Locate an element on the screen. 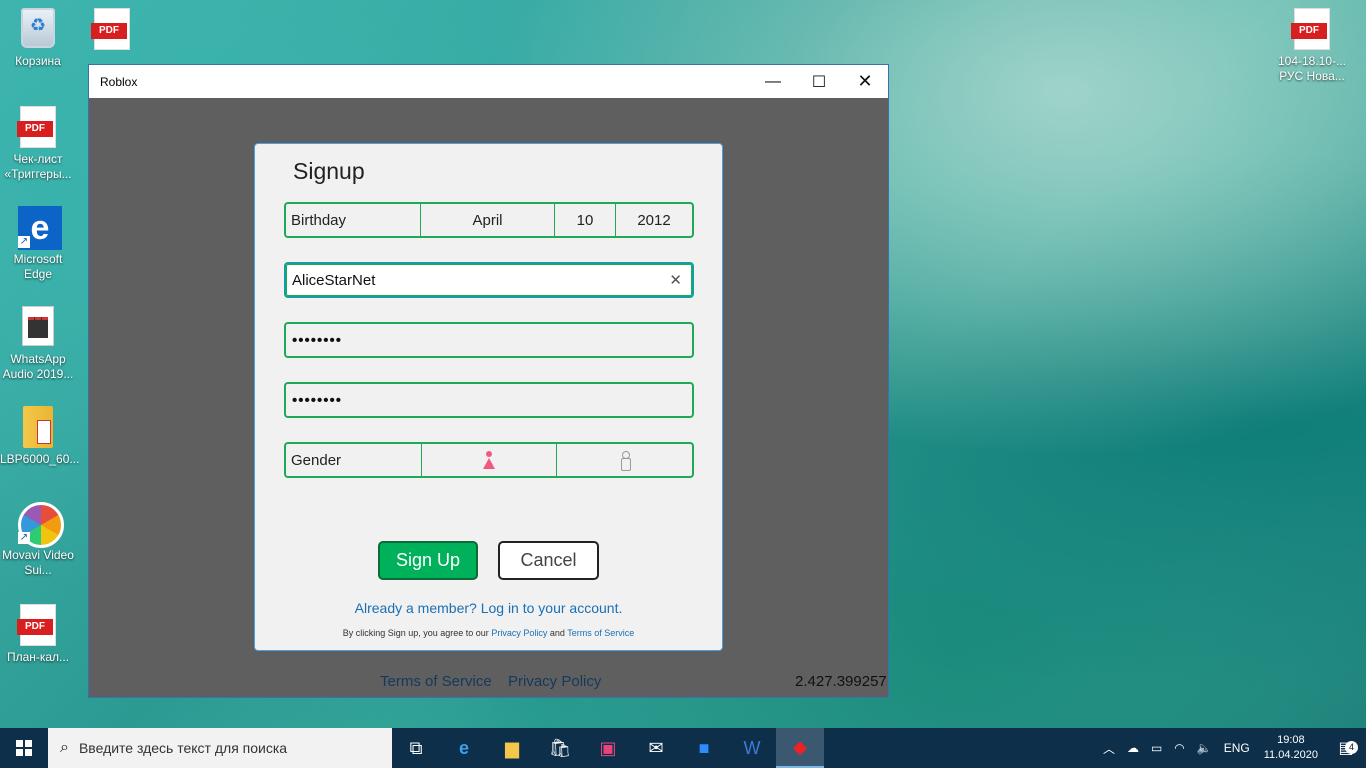 The image size is (1366, 768). system-tray: ︿ ☁ ▭ ◠ 🔈 ENG 19:08 11.04.2020 ▤ 4 is located at coordinates (1231, 748).